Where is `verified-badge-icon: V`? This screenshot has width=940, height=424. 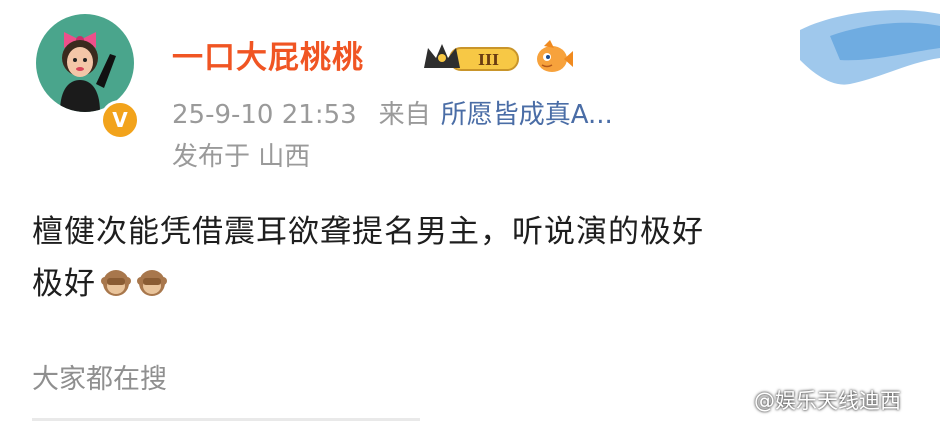 verified-badge-icon: V is located at coordinates (120, 120).